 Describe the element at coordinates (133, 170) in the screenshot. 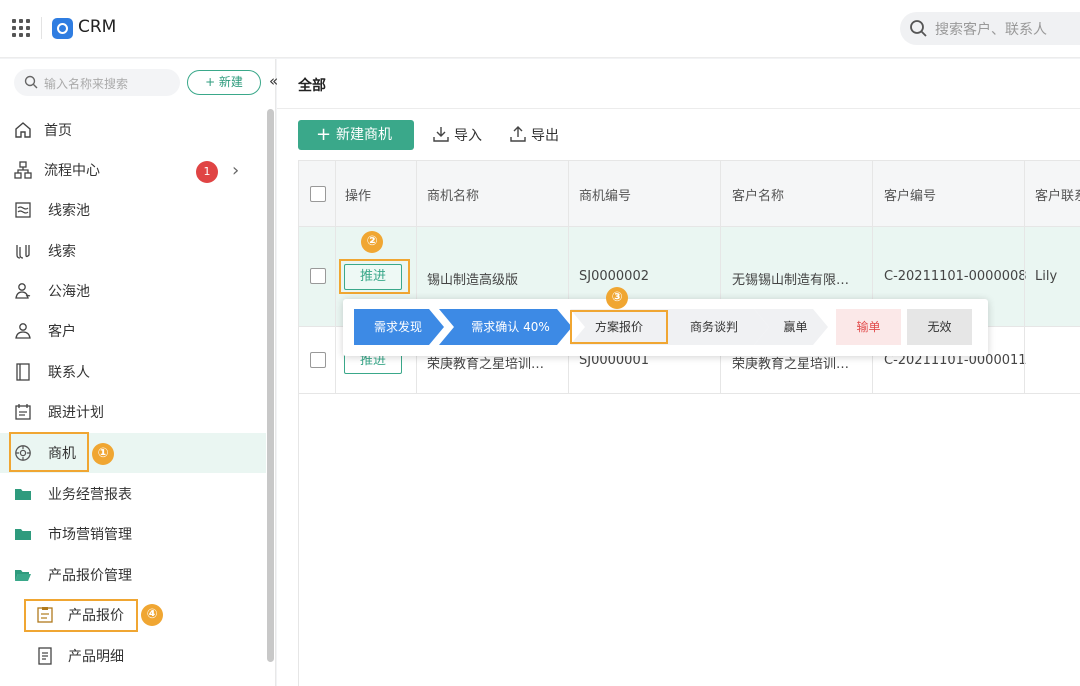

I see `sidebar-item-flow-center: 流程中心` at that location.